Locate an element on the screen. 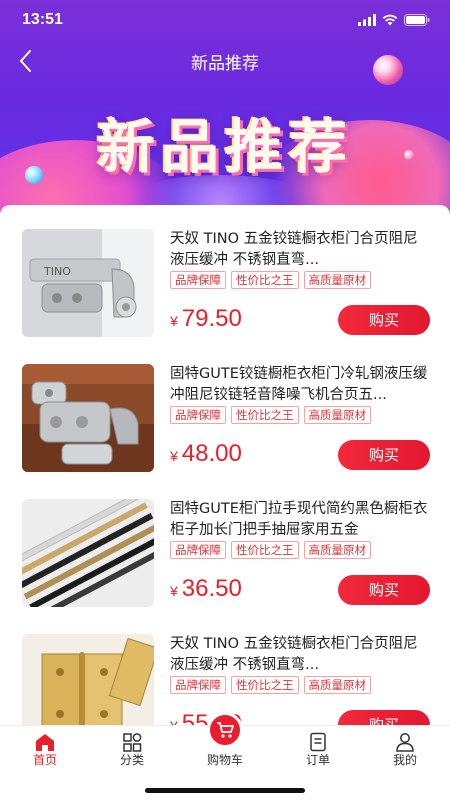 The height and width of the screenshot is (800, 450). tab-profile: 我的 is located at coordinates (405, 751).